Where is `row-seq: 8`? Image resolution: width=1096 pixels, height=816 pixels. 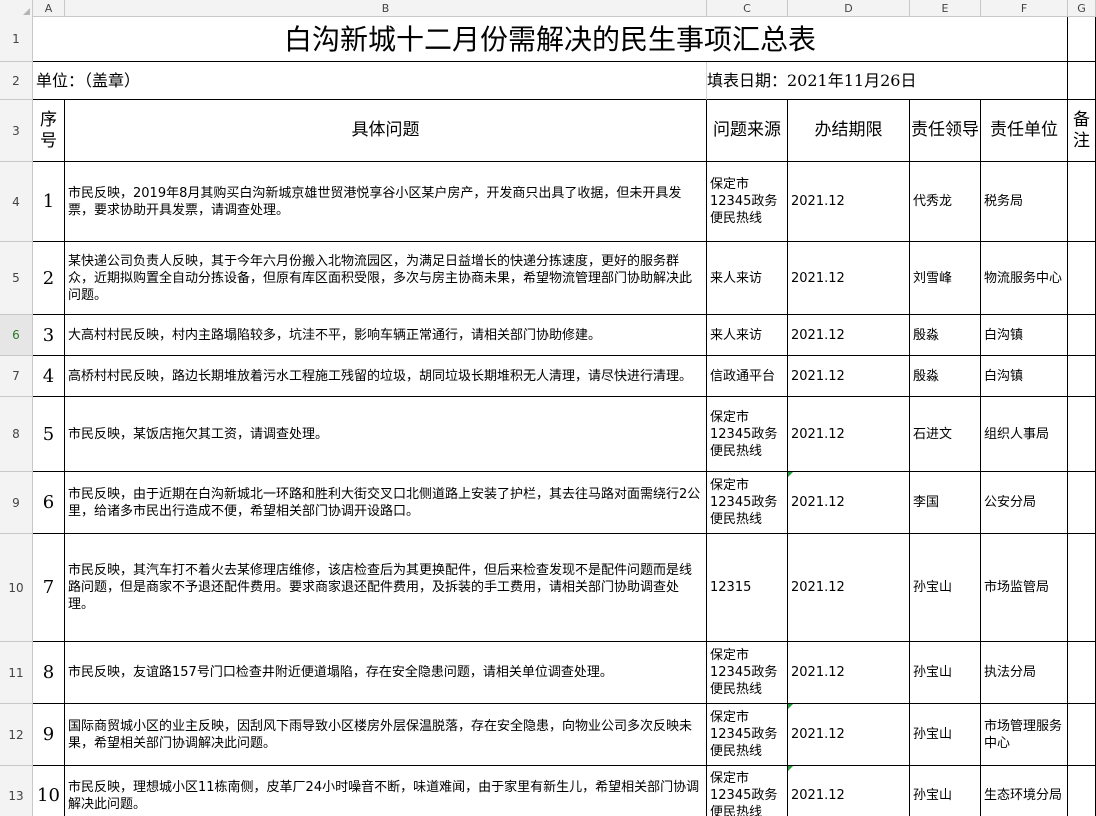 row-seq: 8 is located at coordinates (49, 673).